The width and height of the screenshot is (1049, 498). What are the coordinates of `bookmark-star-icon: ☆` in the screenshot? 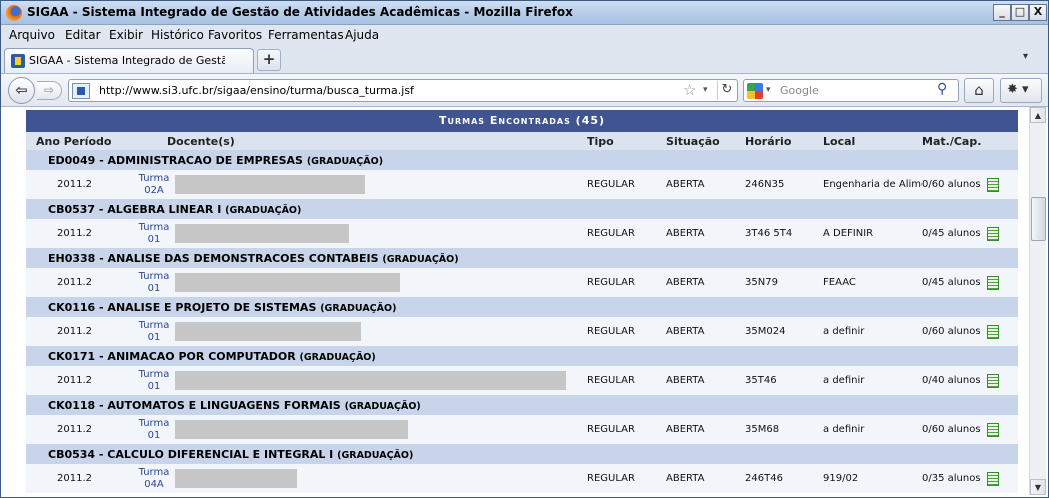 It's located at (689, 90).